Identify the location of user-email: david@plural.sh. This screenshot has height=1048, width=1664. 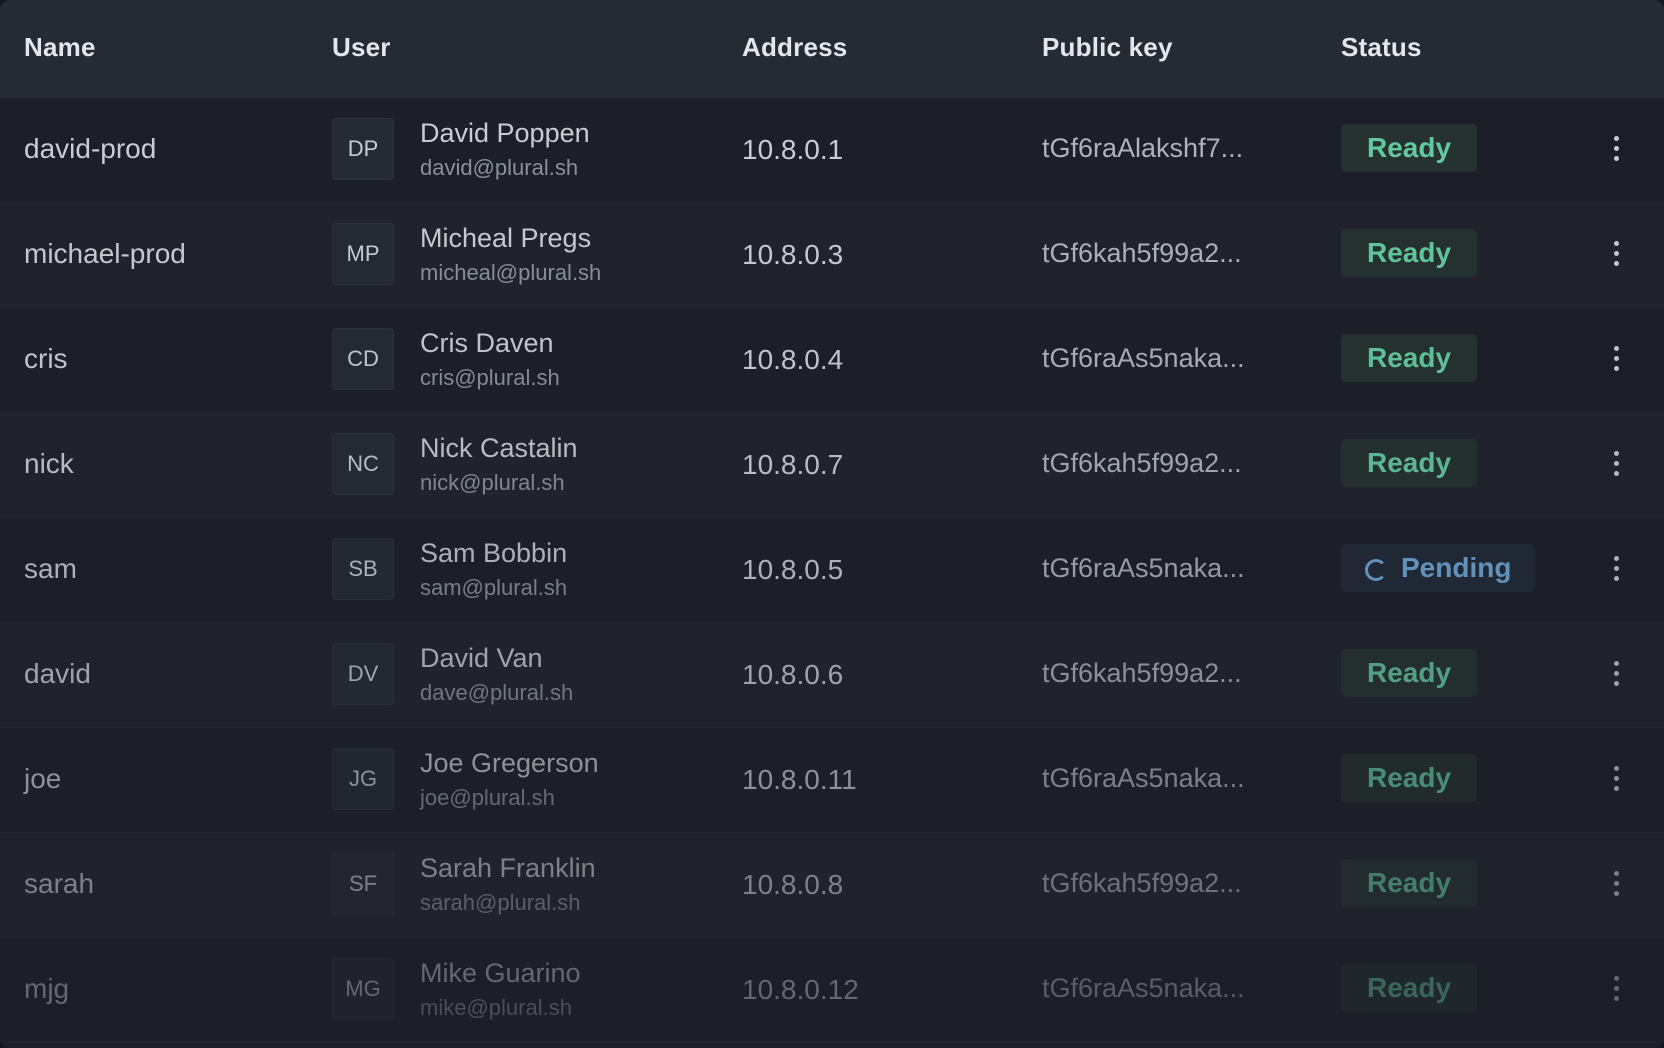
(499, 167).